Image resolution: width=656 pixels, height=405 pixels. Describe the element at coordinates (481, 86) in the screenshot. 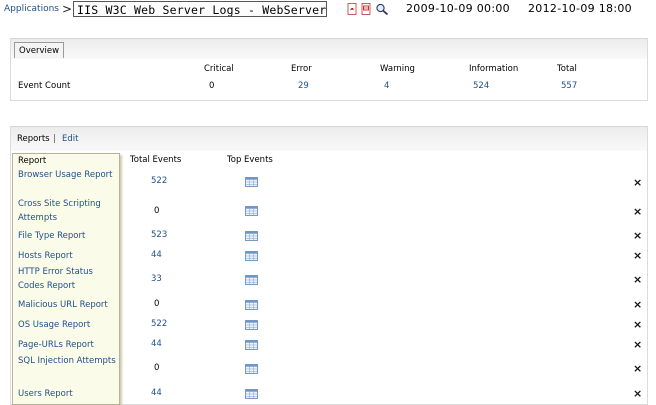

I see `overview-information-value: 524` at that location.